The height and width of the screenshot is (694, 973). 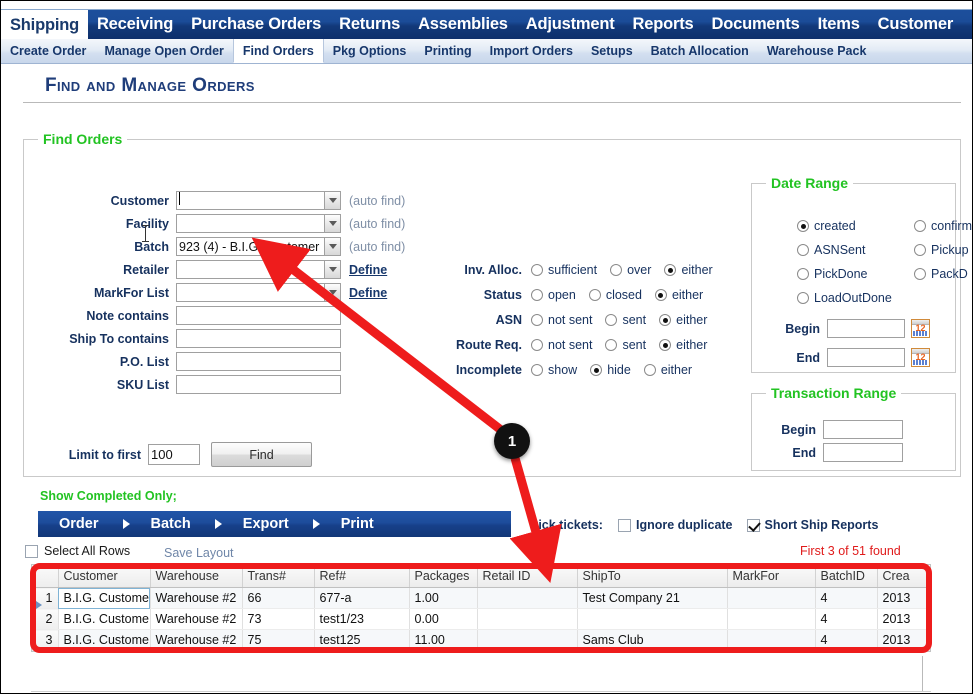 What do you see at coordinates (250, 269) in the screenshot?
I see `input-retailer` at bounding box center [250, 269].